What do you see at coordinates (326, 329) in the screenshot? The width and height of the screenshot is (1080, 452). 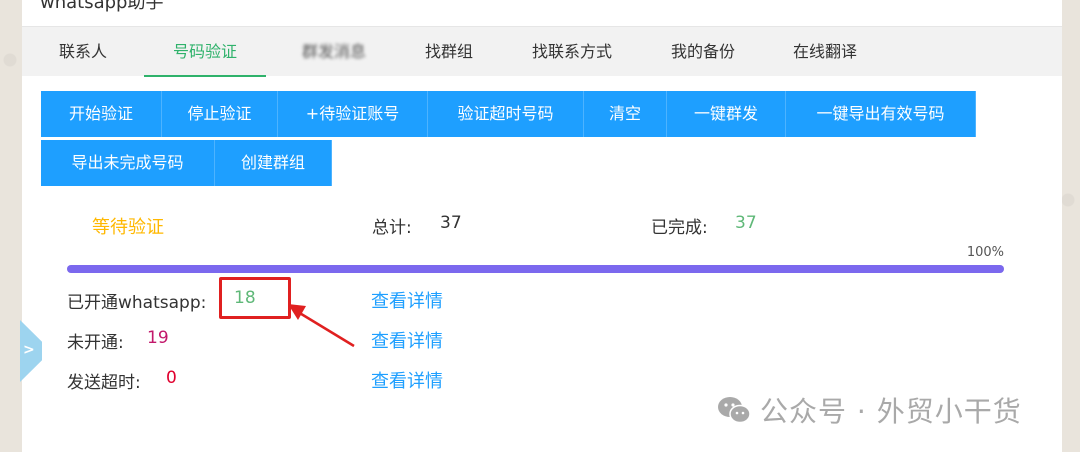 I see `arrow-line` at bounding box center [326, 329].